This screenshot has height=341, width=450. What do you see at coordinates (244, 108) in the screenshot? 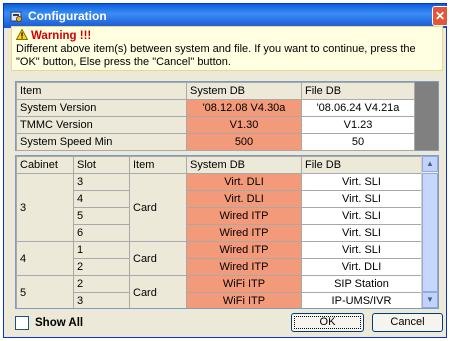
I see `summary-system-value: '08.12.08 V4.30a` at bounding box center [244, 108].